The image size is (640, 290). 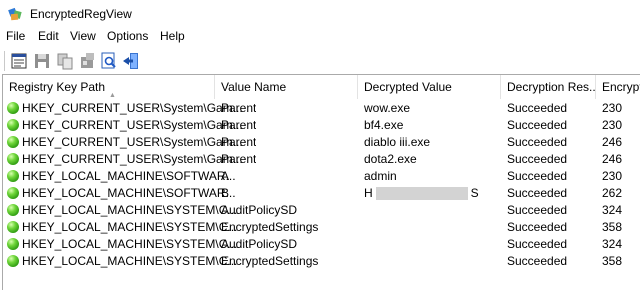 I want to click on column-header-label: Registry Key Path, so click(x=57, y=87).